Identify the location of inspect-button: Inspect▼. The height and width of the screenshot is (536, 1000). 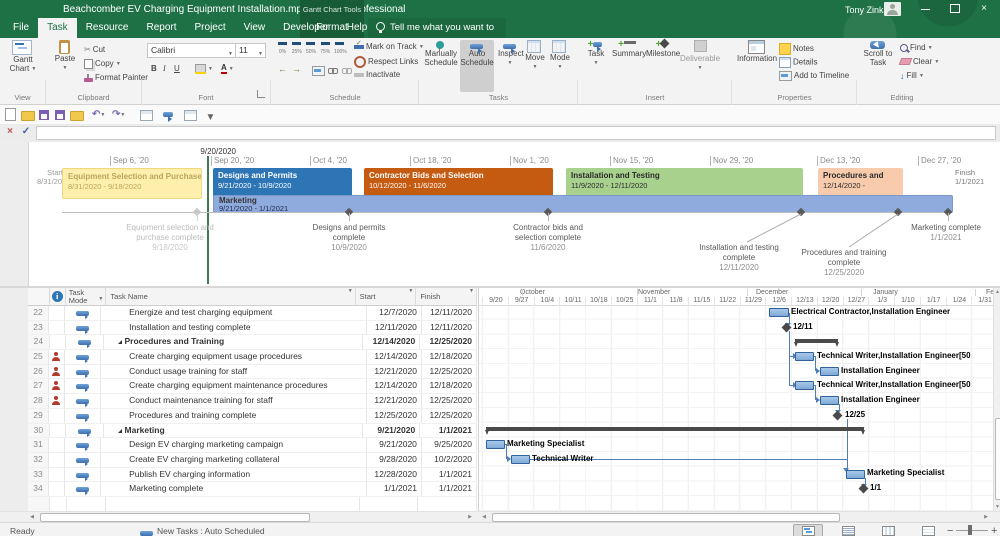
(511, 54).